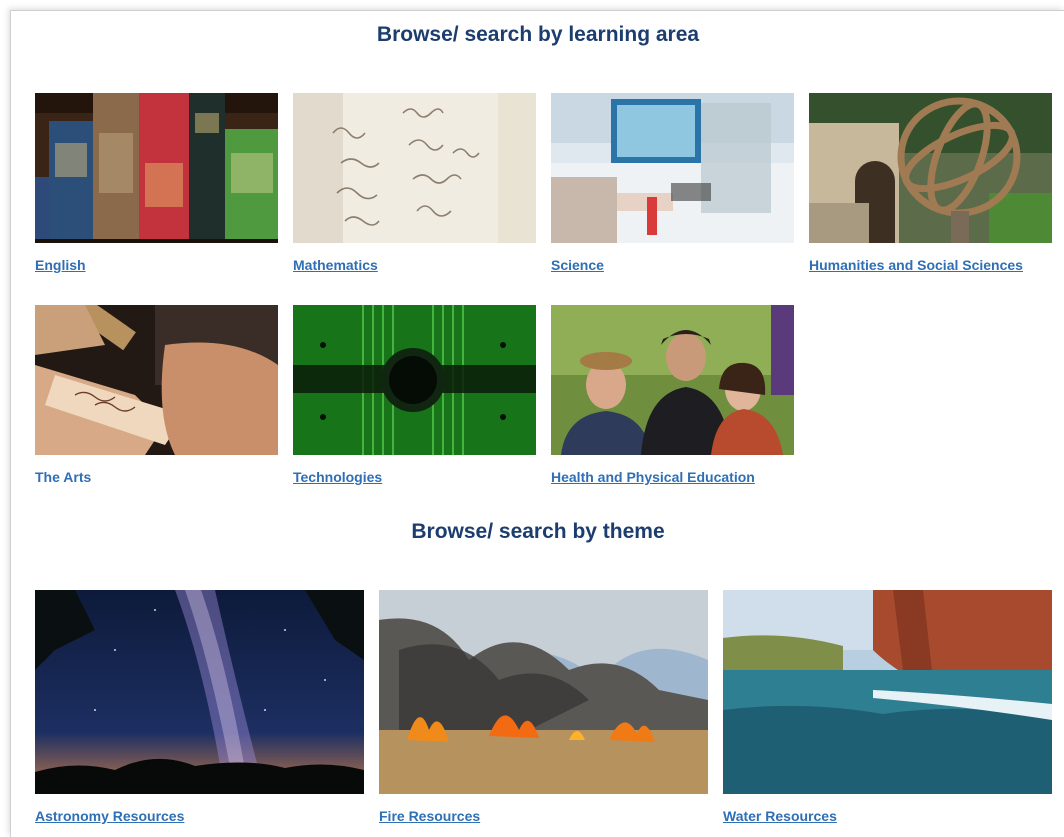  Describe the element at coordinates (543, 692) in the screenshot. I see `fire-thumbnail` at that location.